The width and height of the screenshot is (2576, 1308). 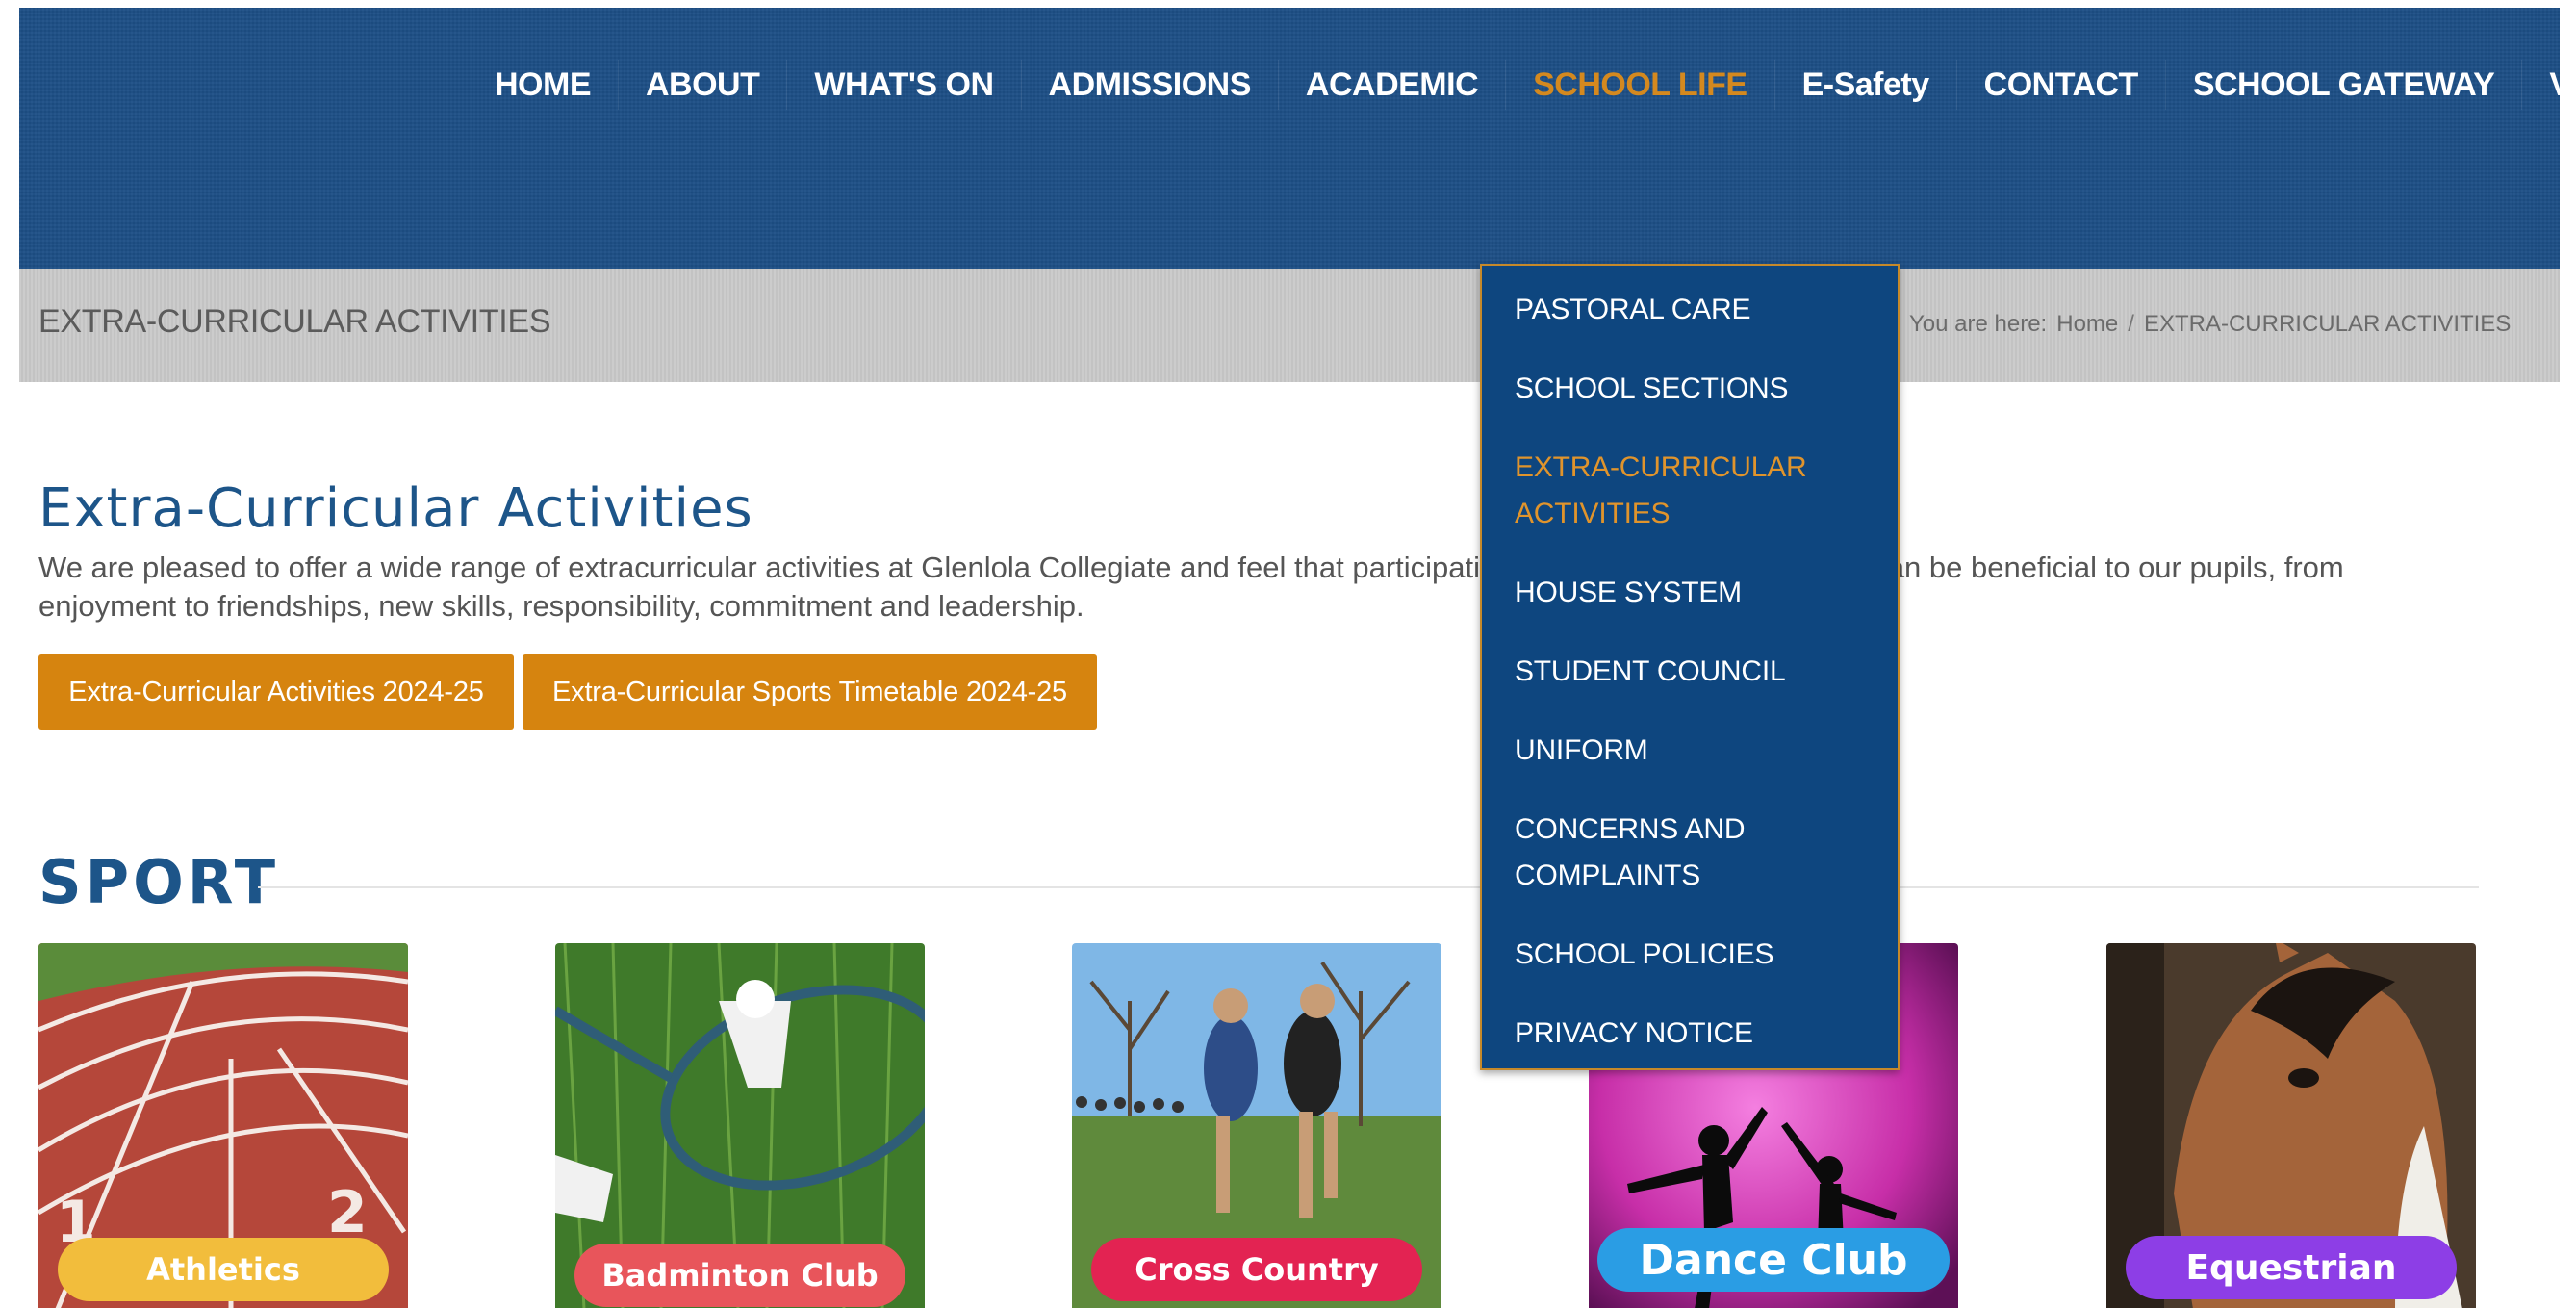 What do you see at coordinates (1256, 1125) in the screenshot?
I see `card-cross-country: Cross Country` at bounding box center [1256, 1125].